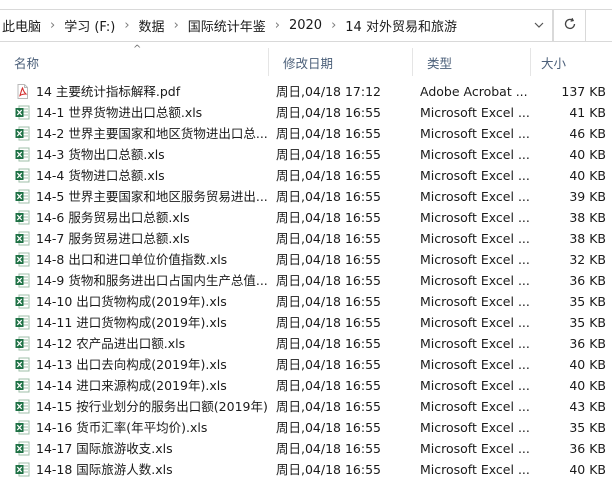  Describe the element at coordinates (587, 133) in the screenshot. I see `file-size: 46 KB` at that location.